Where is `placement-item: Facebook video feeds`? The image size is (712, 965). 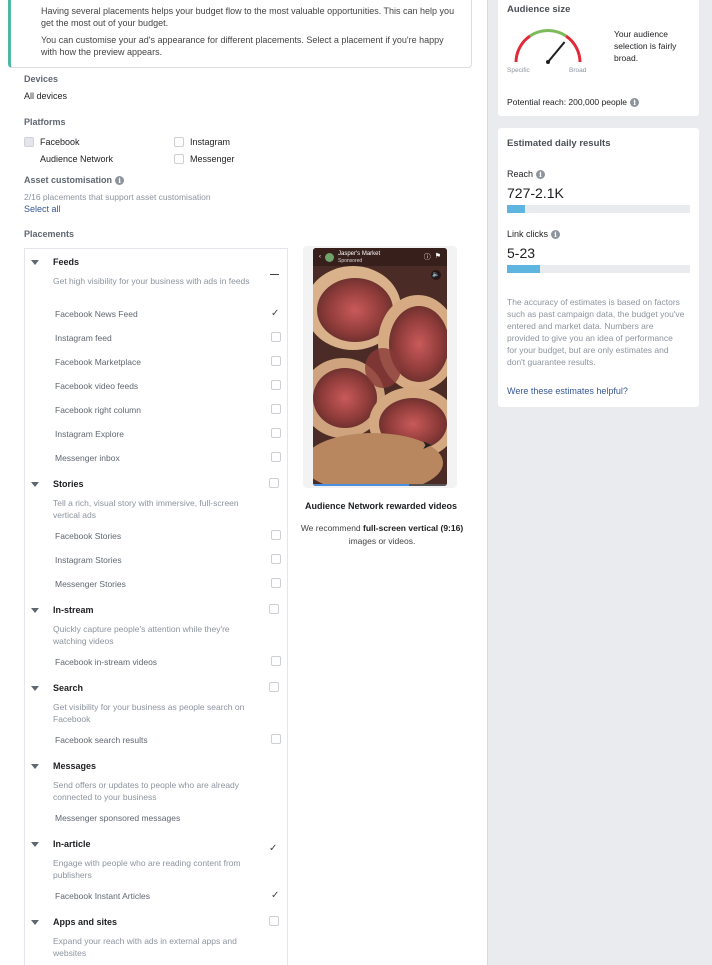
placement-item: Facebook video feeds is located at coordinates (168, 385).